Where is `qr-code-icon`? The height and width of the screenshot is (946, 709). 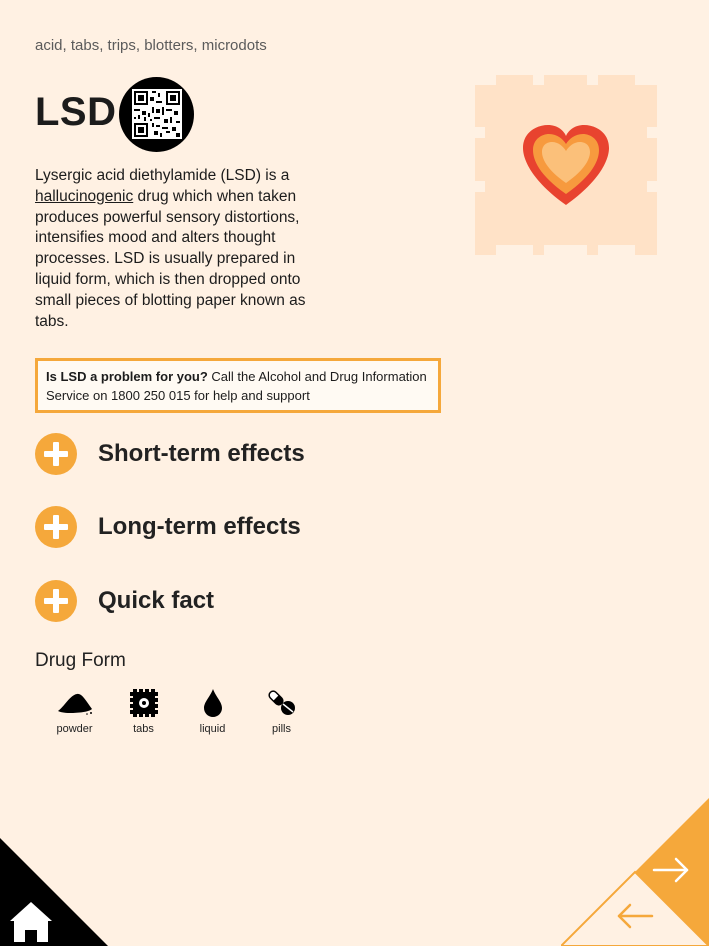 qr-code-icon is located at coordinates (157, 114).